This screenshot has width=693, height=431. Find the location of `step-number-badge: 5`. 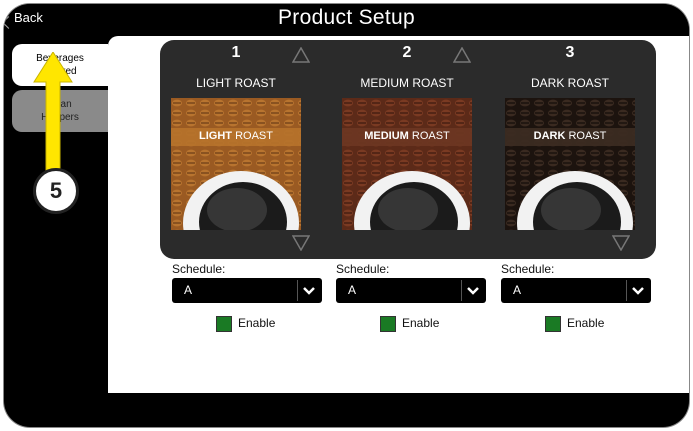

step-number-badge: 5 is located at coordinates (56, 191).